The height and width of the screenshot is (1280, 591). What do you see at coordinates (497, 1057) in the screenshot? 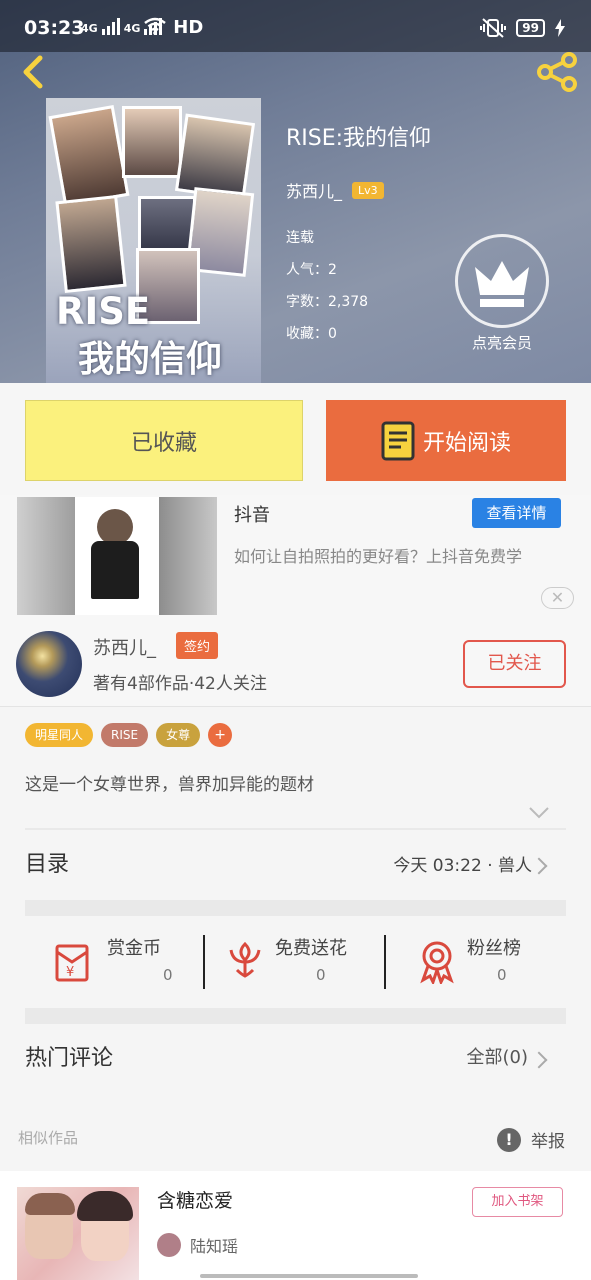
I see `comments-all: 全部(0)` at bounding box center [497, 1057].